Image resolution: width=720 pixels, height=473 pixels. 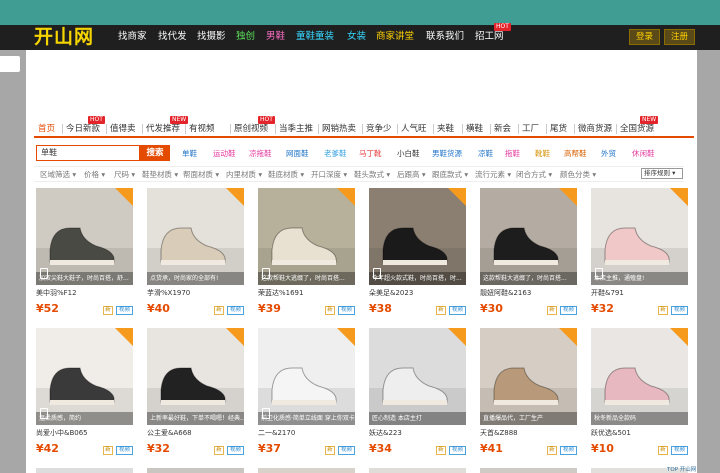 What do you see at coordinates (280, 293) in the screenshot?
I see `shop-name: 荣蓝达%1691` at bounding box center [280, 293].